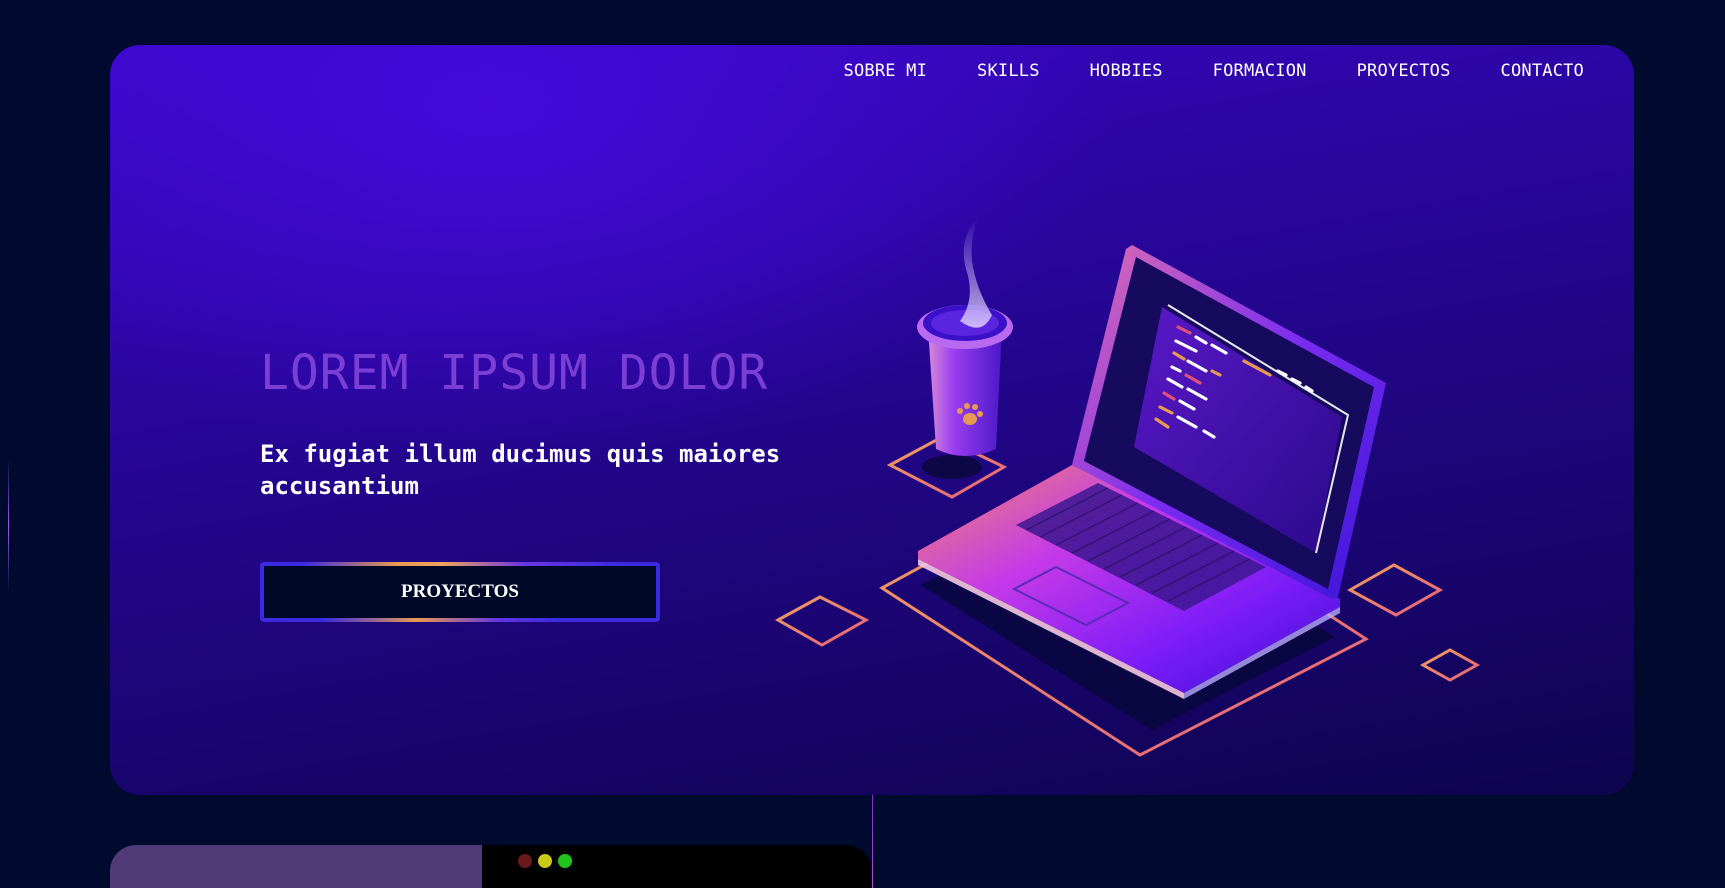 The width and height of the screenshot is (1725, 888). What do you see at coordinates (525, 861) in the screenshot?
I see `close-dot-icon` at bounding box center [525, 861].